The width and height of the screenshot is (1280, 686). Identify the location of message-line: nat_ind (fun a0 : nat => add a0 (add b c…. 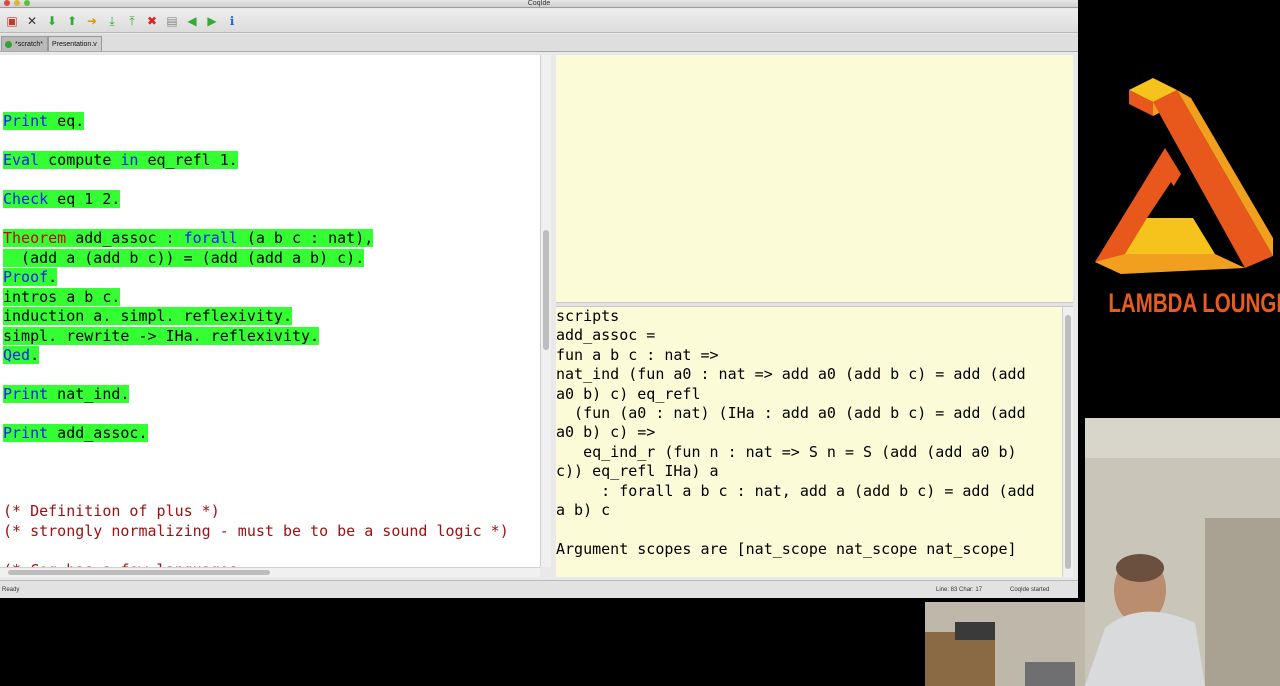
(791, 374).